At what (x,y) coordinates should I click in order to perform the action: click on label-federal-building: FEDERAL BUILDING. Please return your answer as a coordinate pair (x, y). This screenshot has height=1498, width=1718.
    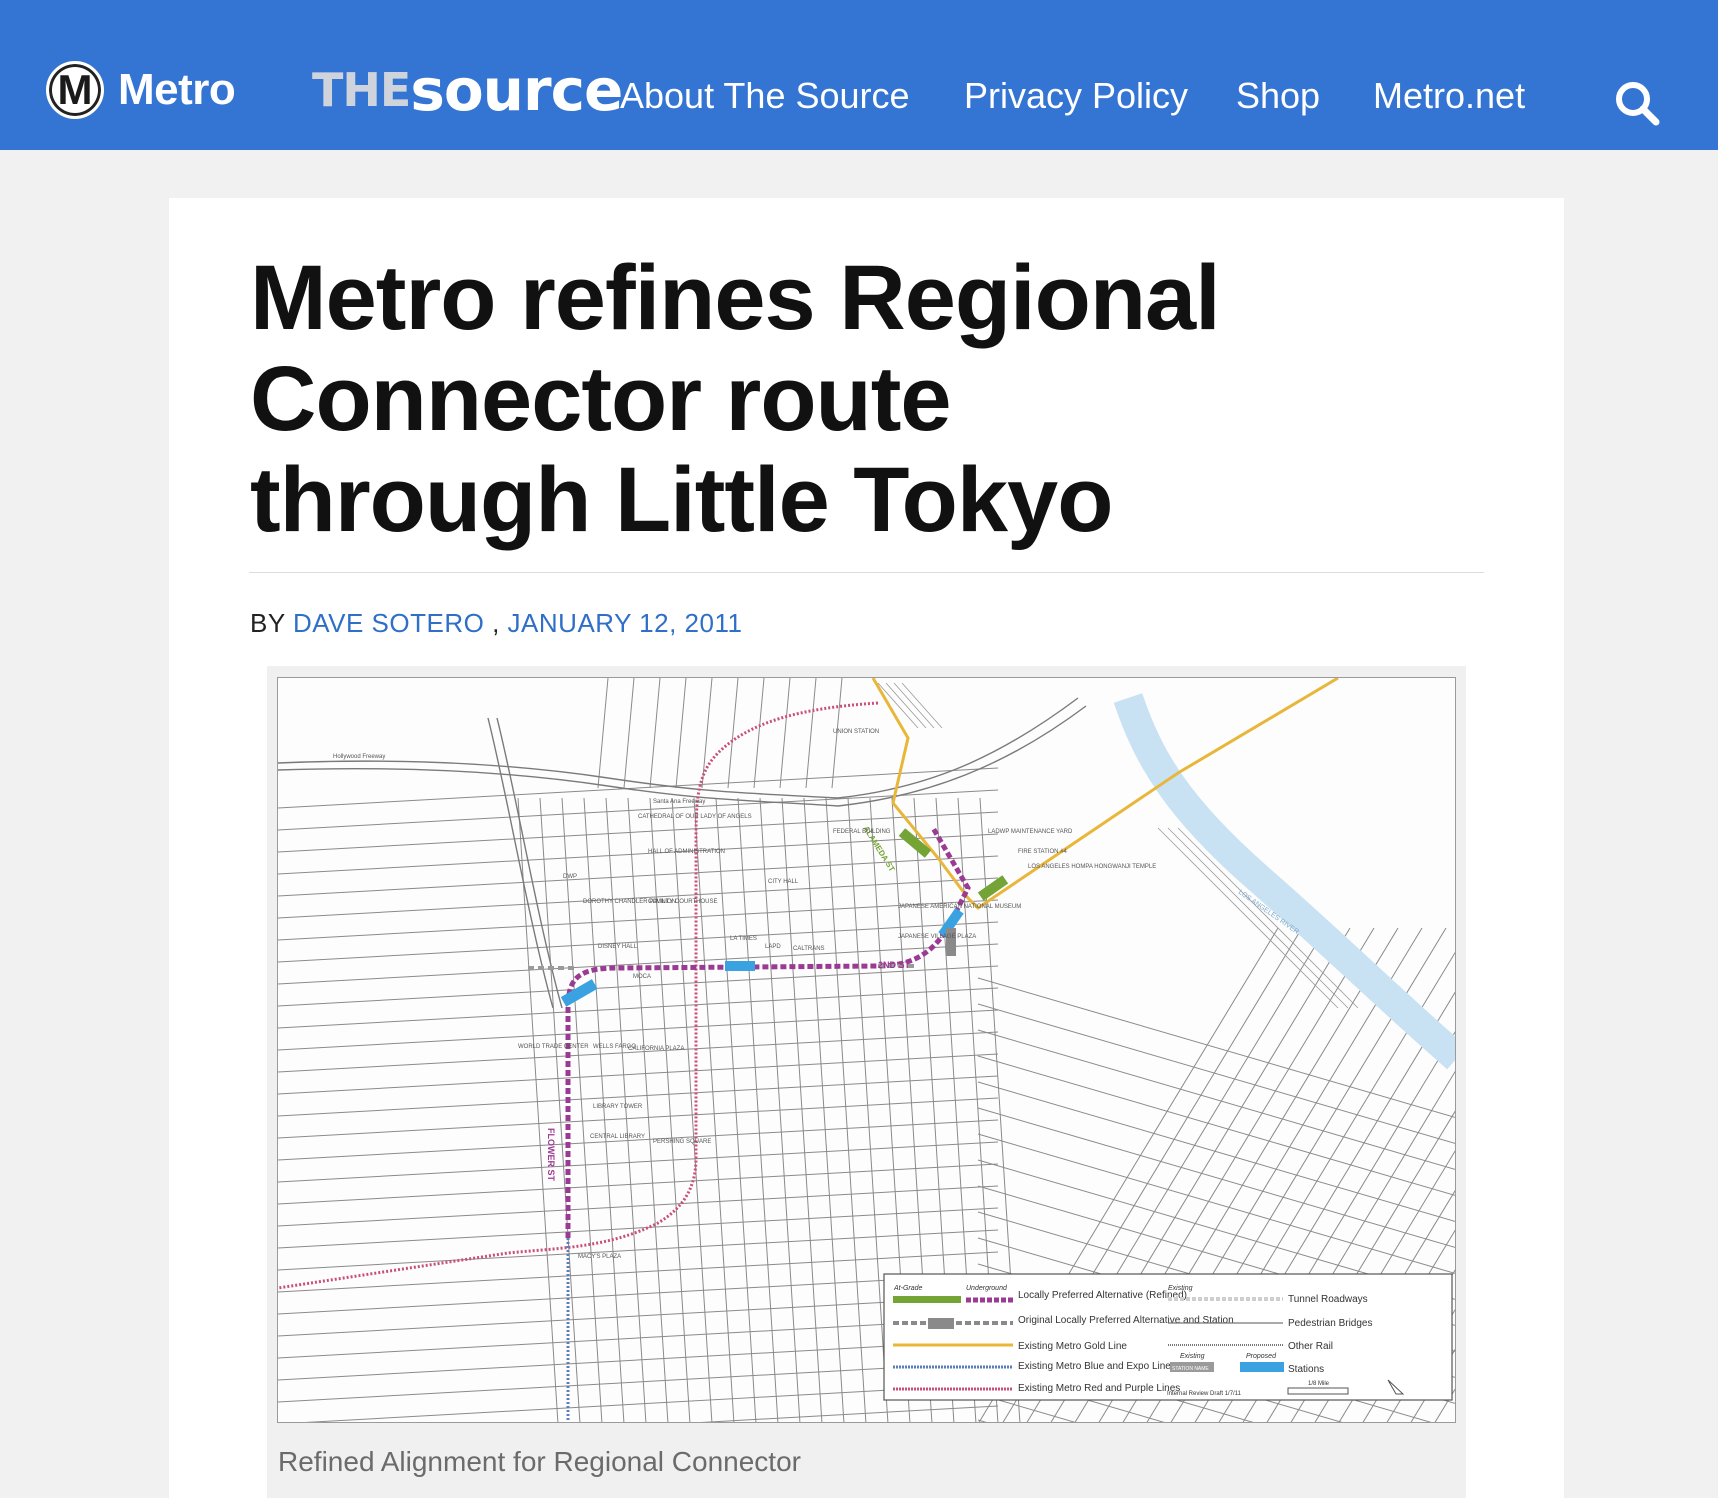
    Looking at the image, I should click on (862, 832).